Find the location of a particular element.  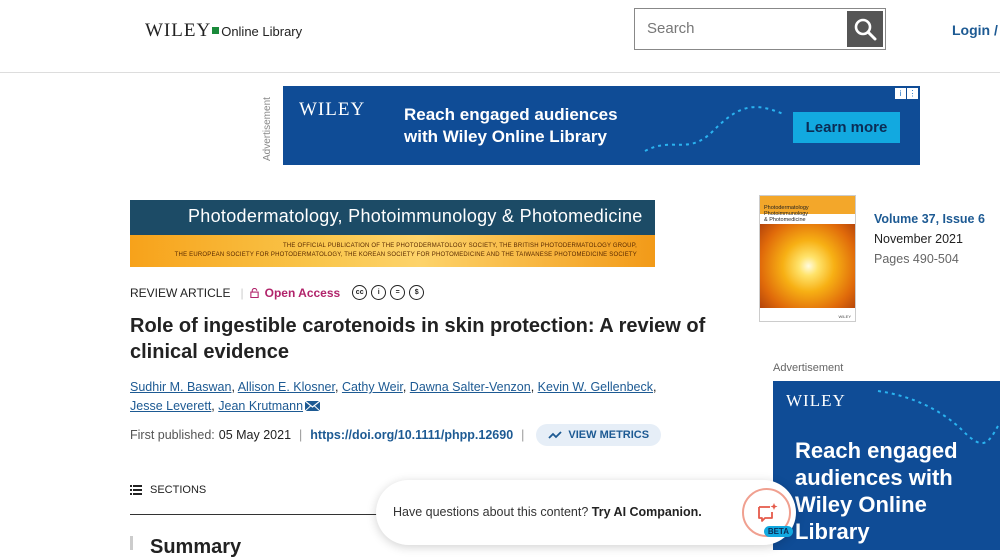

author-link: Kevin W. Gellenbeck is located at coordinates (595, 387).